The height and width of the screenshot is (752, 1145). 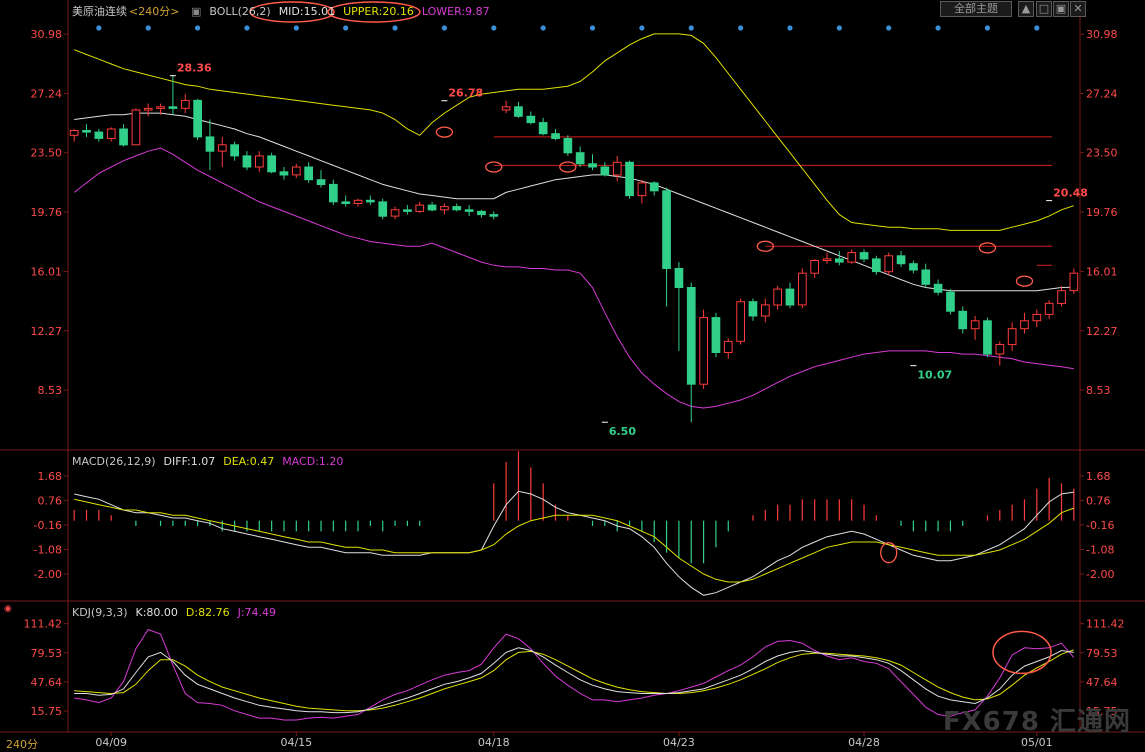 I want to click on macd-tick-label-right: -0.16, so click(x=1100, y=525).